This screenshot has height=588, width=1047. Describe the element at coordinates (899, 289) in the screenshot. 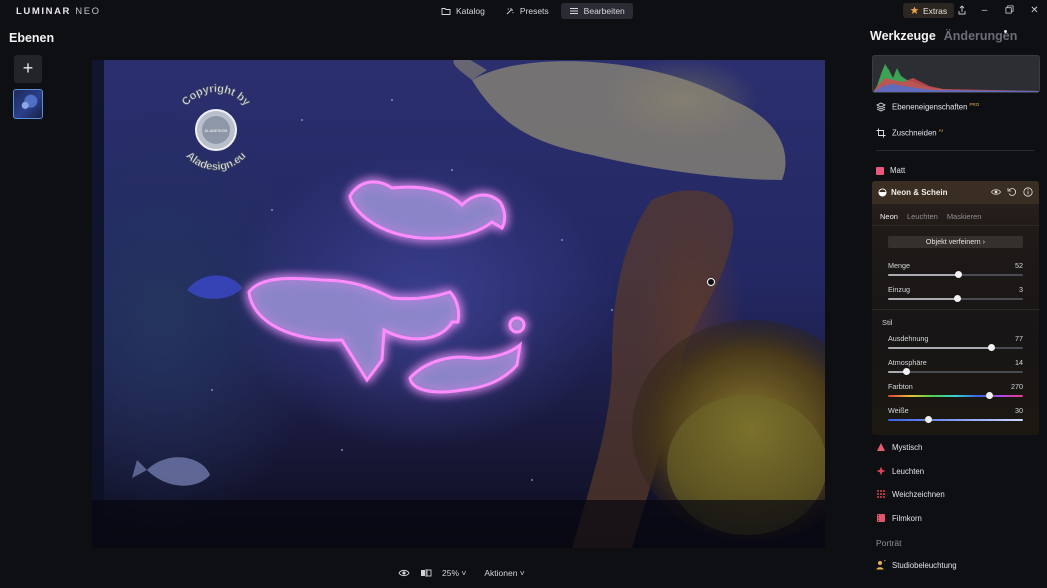

I see `slider-label: Einzug` at that location.